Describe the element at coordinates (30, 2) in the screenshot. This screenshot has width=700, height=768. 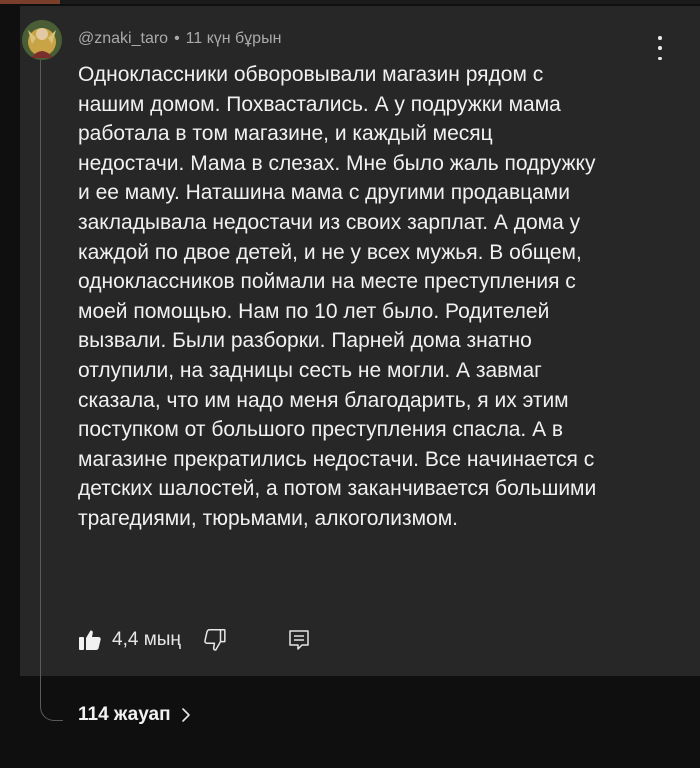
I see `top-divider-accent` at that location.